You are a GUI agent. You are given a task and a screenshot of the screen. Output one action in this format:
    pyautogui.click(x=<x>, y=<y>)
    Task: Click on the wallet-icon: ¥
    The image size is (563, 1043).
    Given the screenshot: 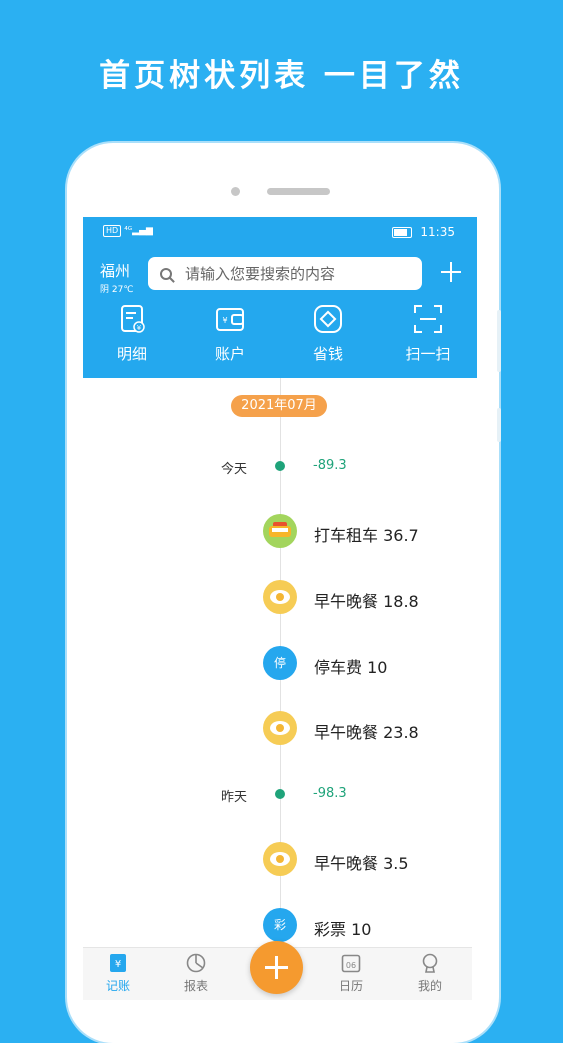 What is the action you would take?
    pyautogui.click(x=230, y=319)
    